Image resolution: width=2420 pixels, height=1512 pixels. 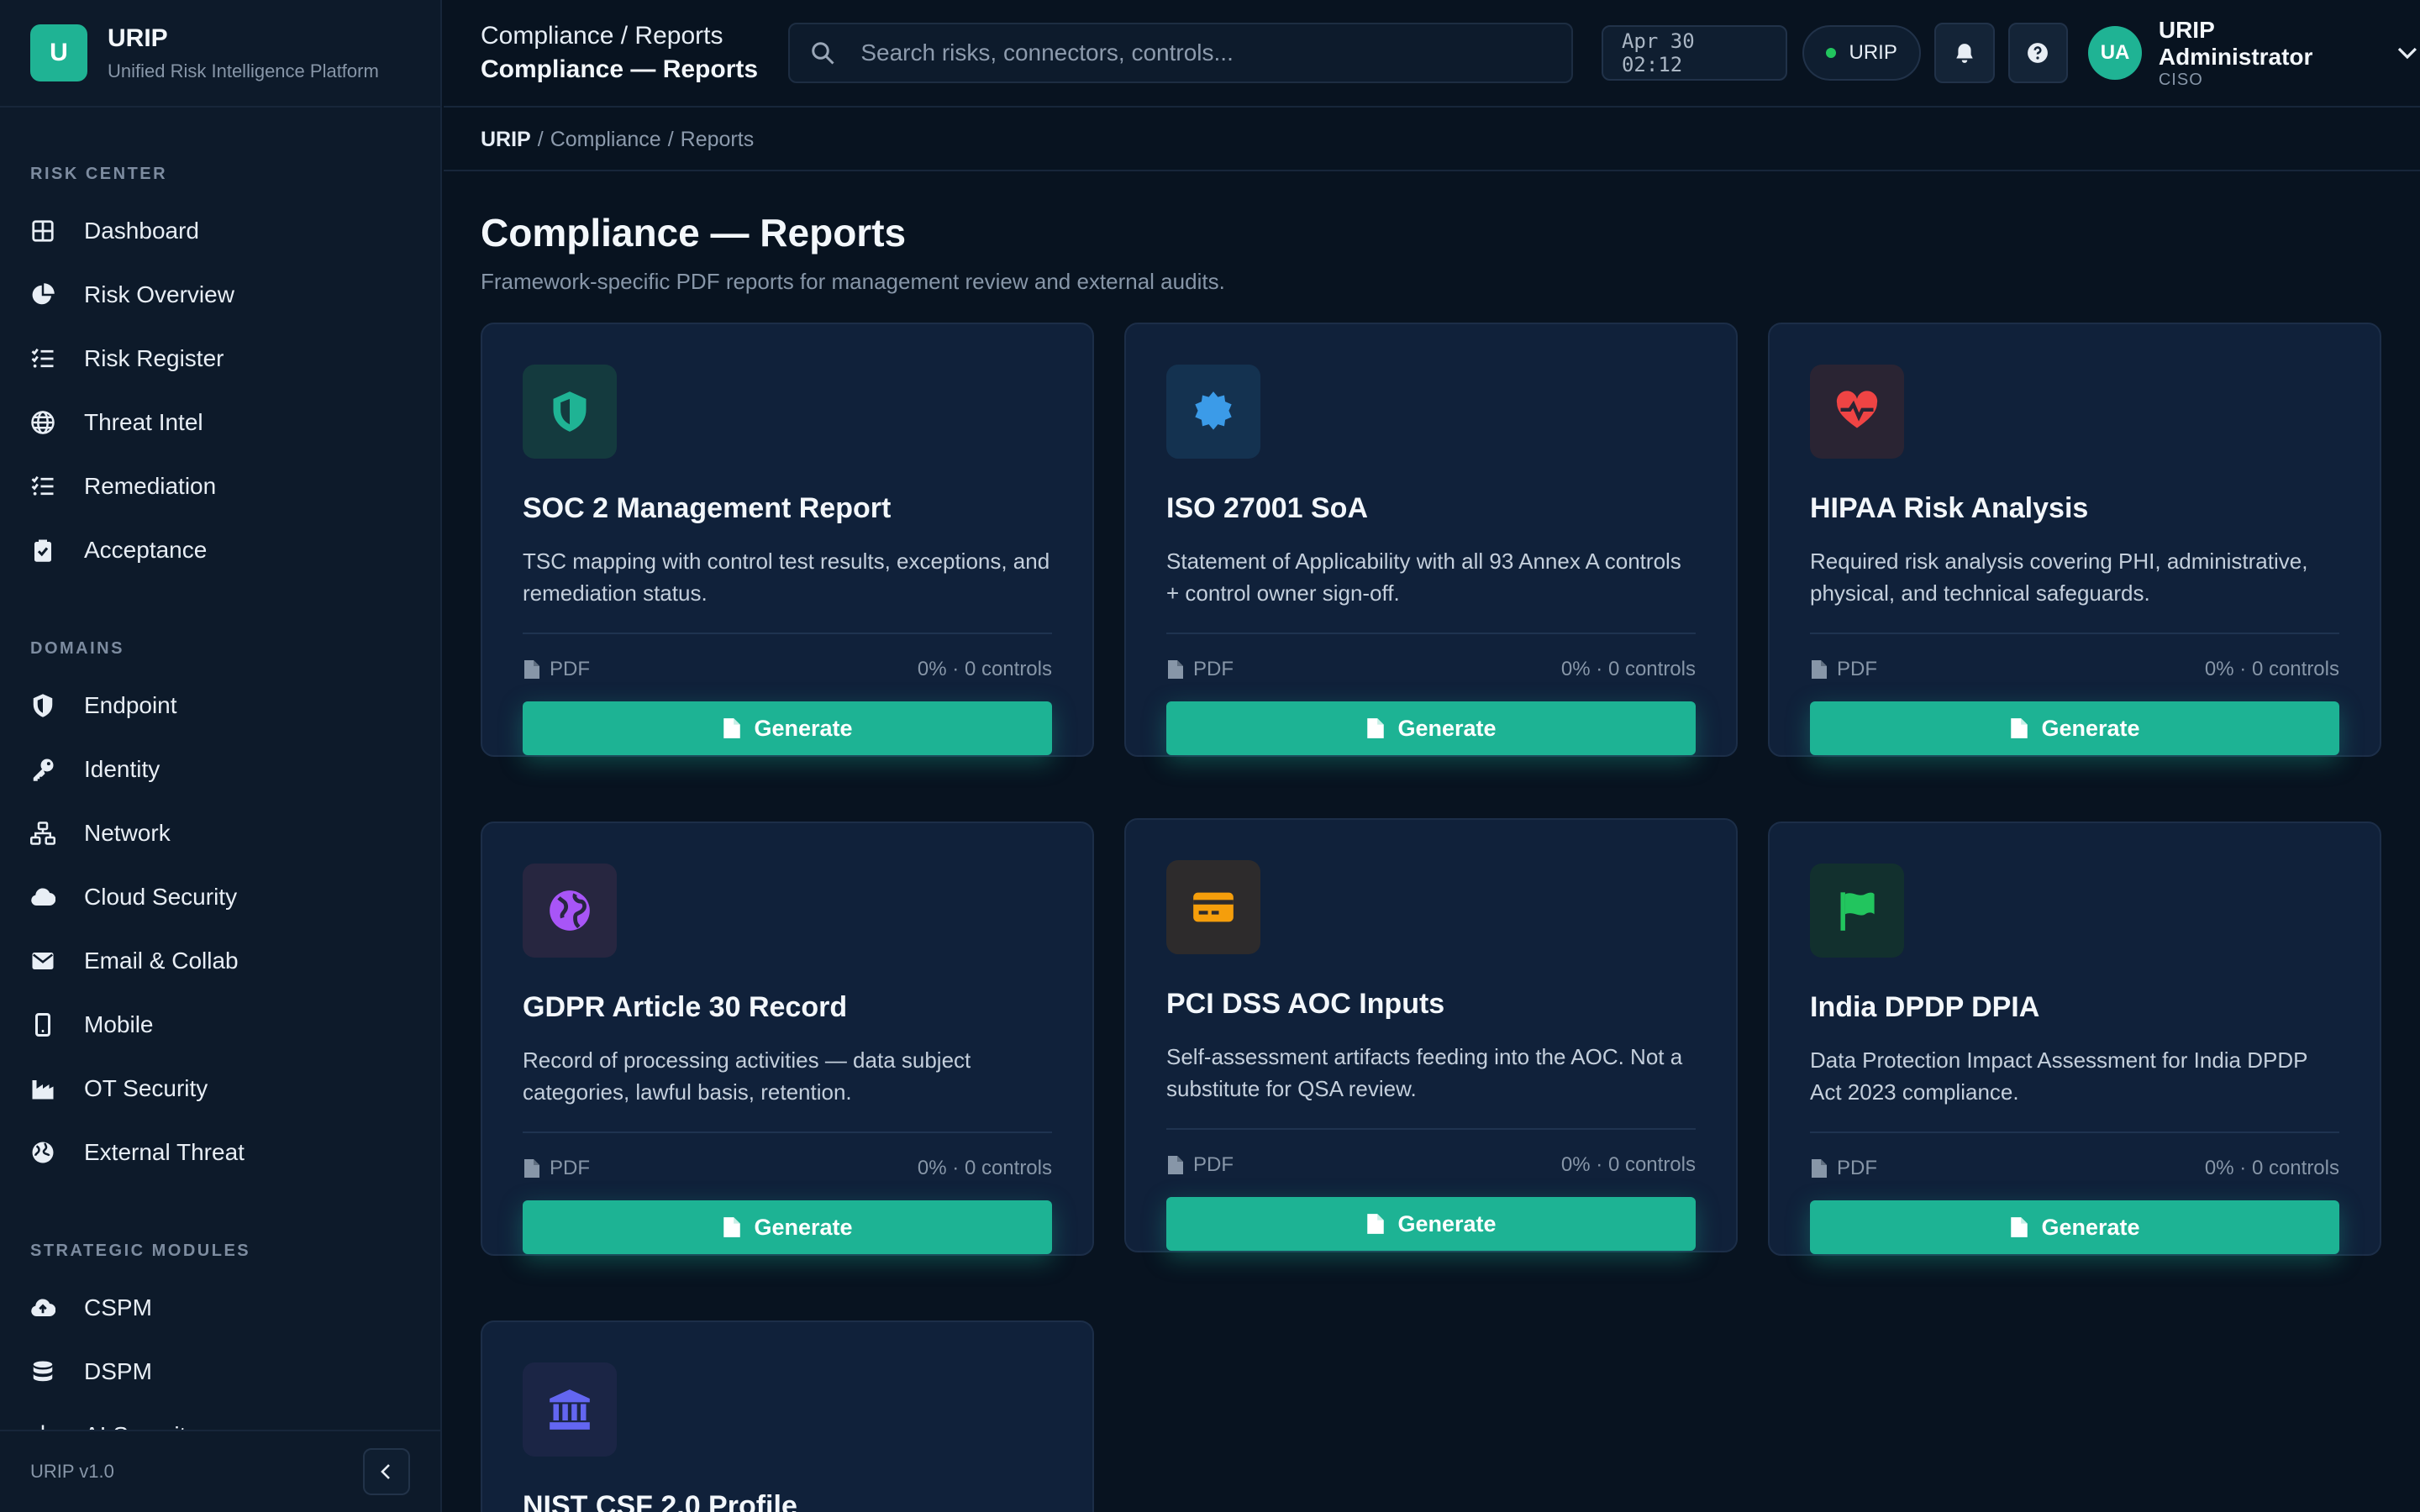 What do you see at coordinates (220, 769) in the screenshot?
I see `sidebar-item-identity: Identity` at bounding box center [220, 769].